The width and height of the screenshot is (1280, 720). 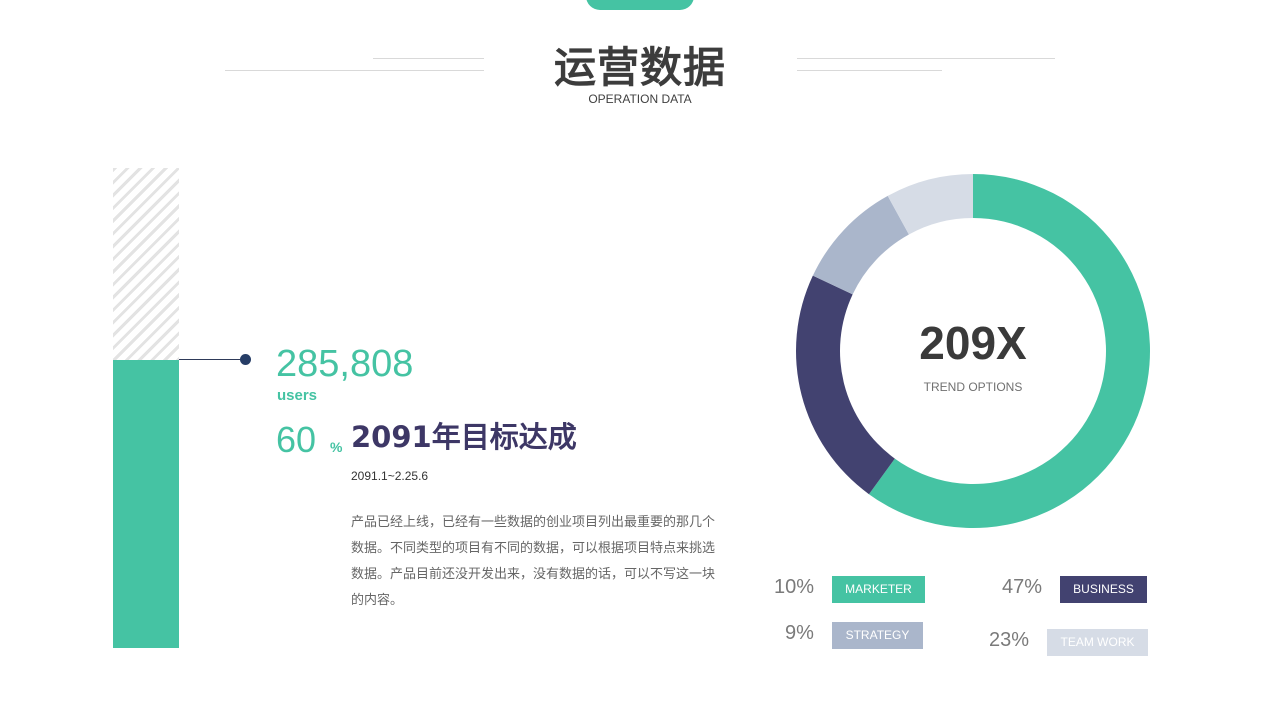 What do you see at coordinates (354, 70) in the screenshot?
I see `title-rule-left-lower` at bounding box center [354, 70].